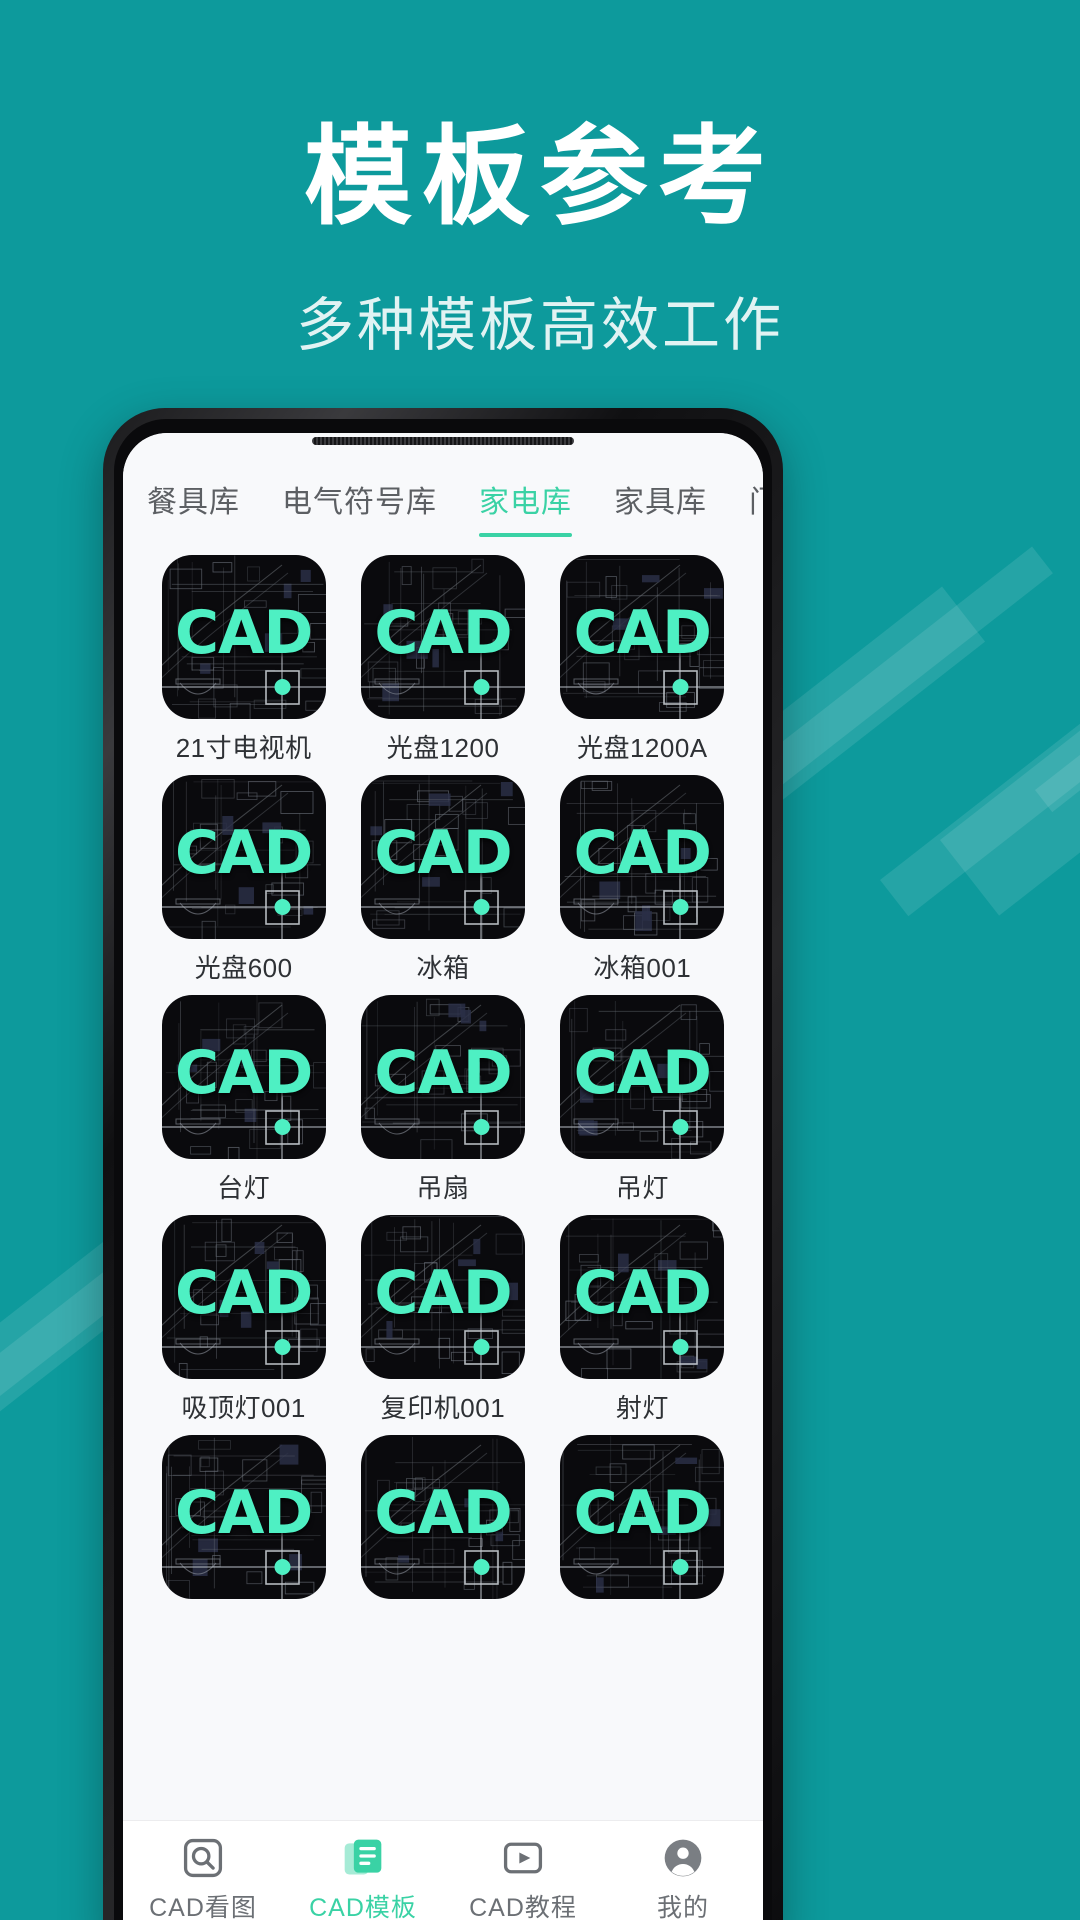 This screenshot has width=1080, height=1920. What do you see at coordinates (539, 176) in the screenshot?
I see `page-title: 模板参考` at bounding box center [539, 176].